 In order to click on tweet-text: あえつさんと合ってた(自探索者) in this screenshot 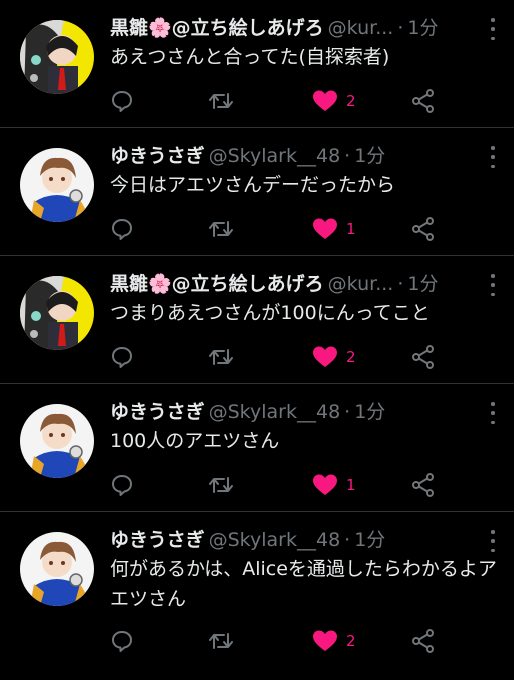, I will do `click(250, 57)`.